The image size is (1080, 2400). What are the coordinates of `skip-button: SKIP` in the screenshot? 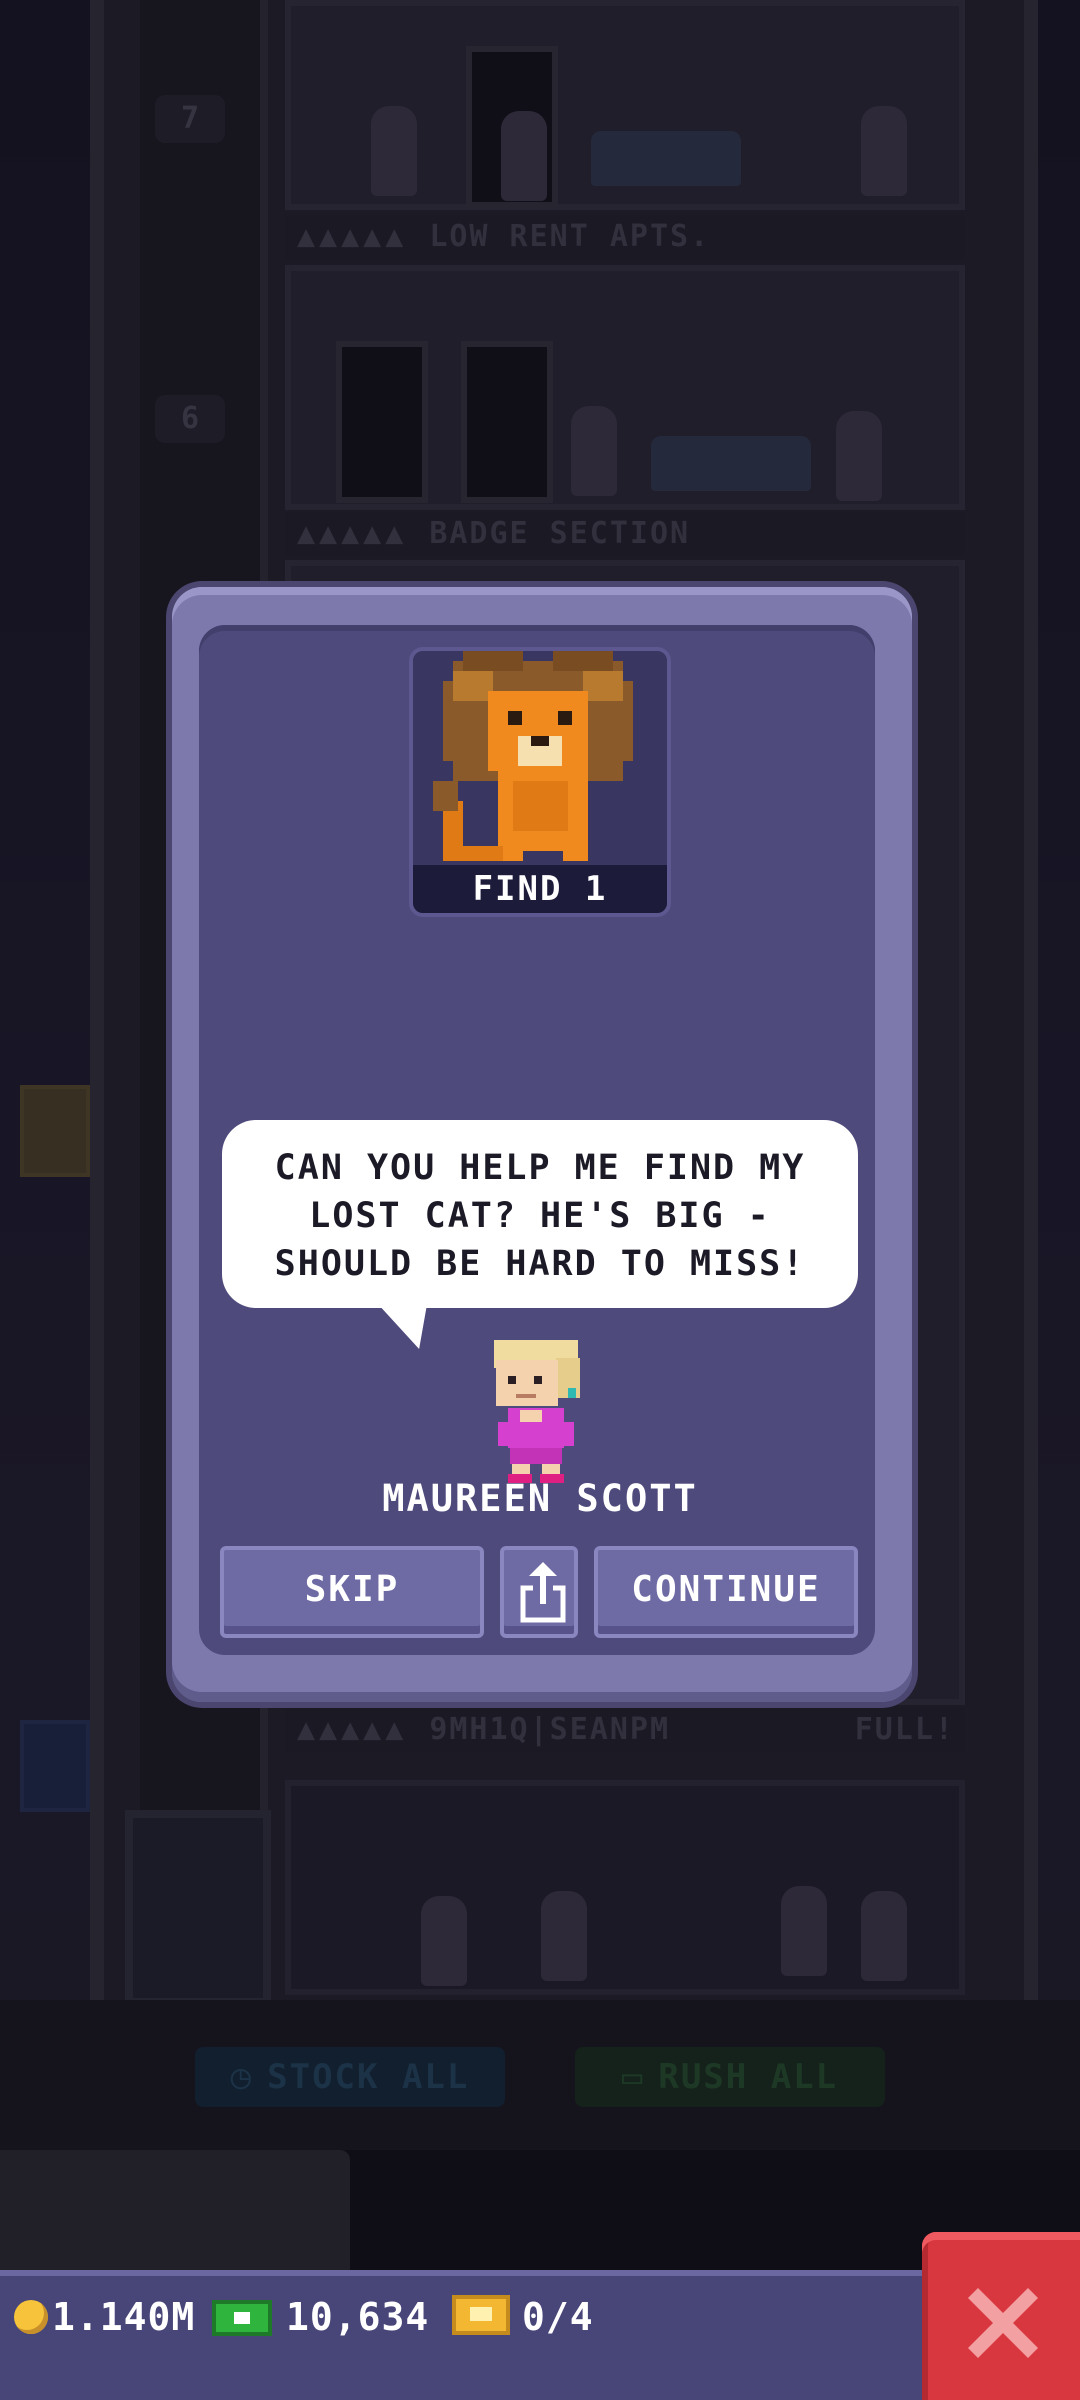 It's located at (352, 1592).